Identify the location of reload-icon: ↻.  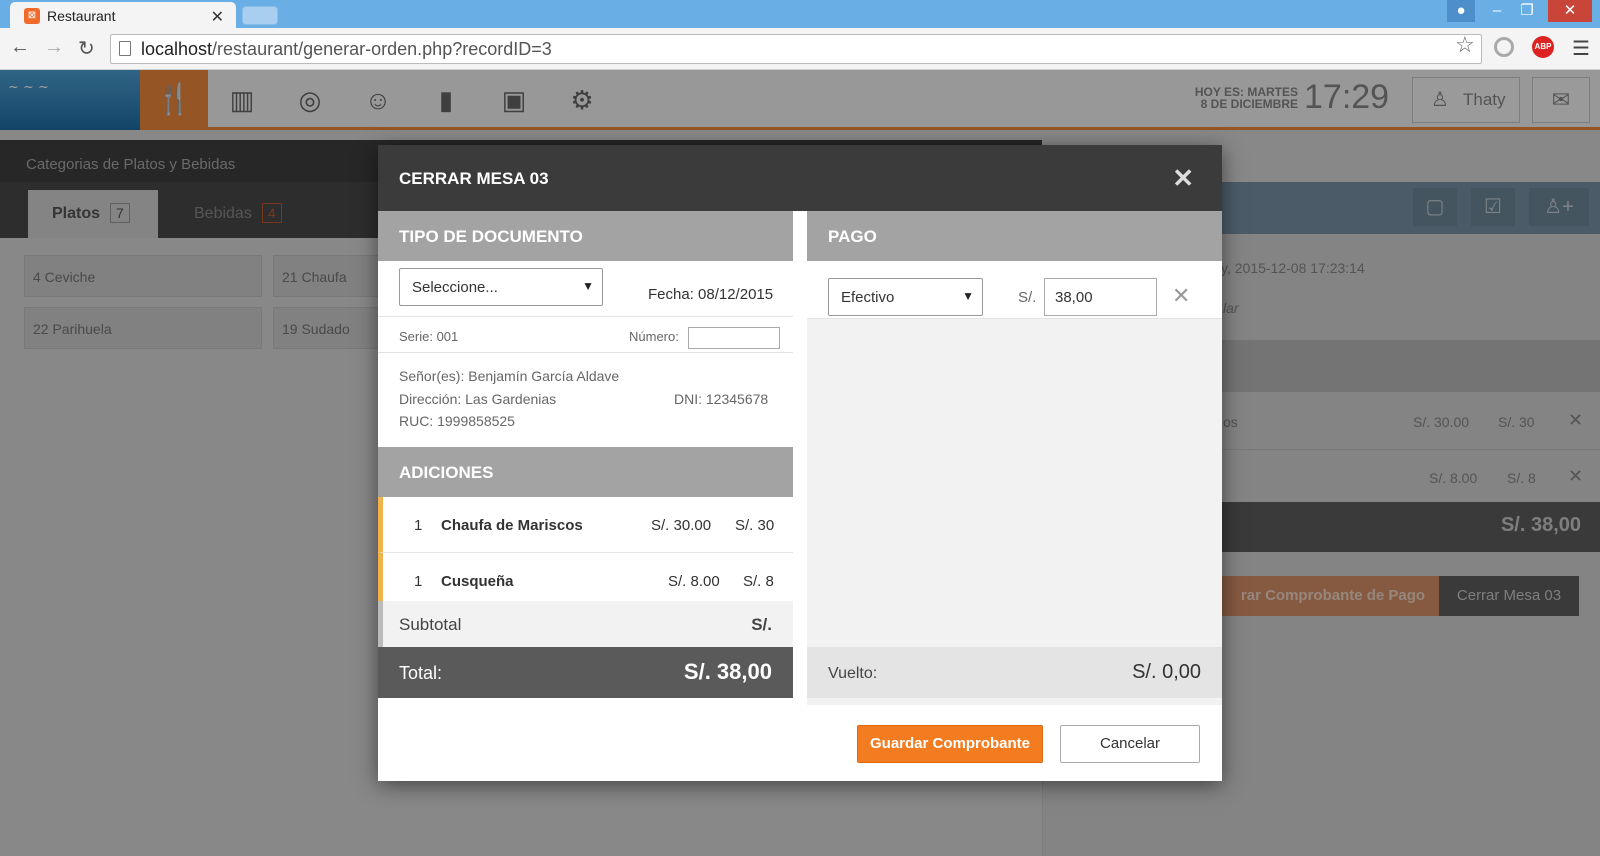
(86, 48).